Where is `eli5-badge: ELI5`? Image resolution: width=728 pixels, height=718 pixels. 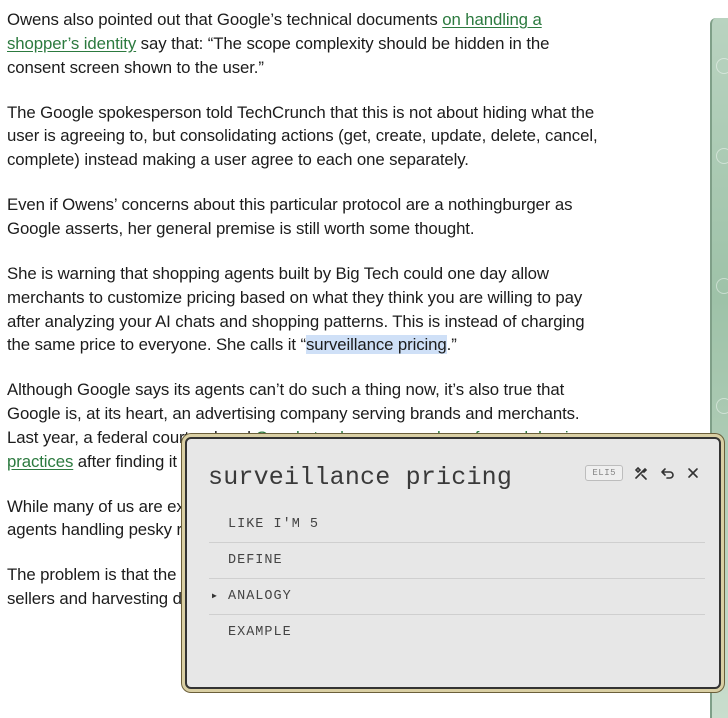
eli5-badge: ELI5 is located at coordinates (604, 473).